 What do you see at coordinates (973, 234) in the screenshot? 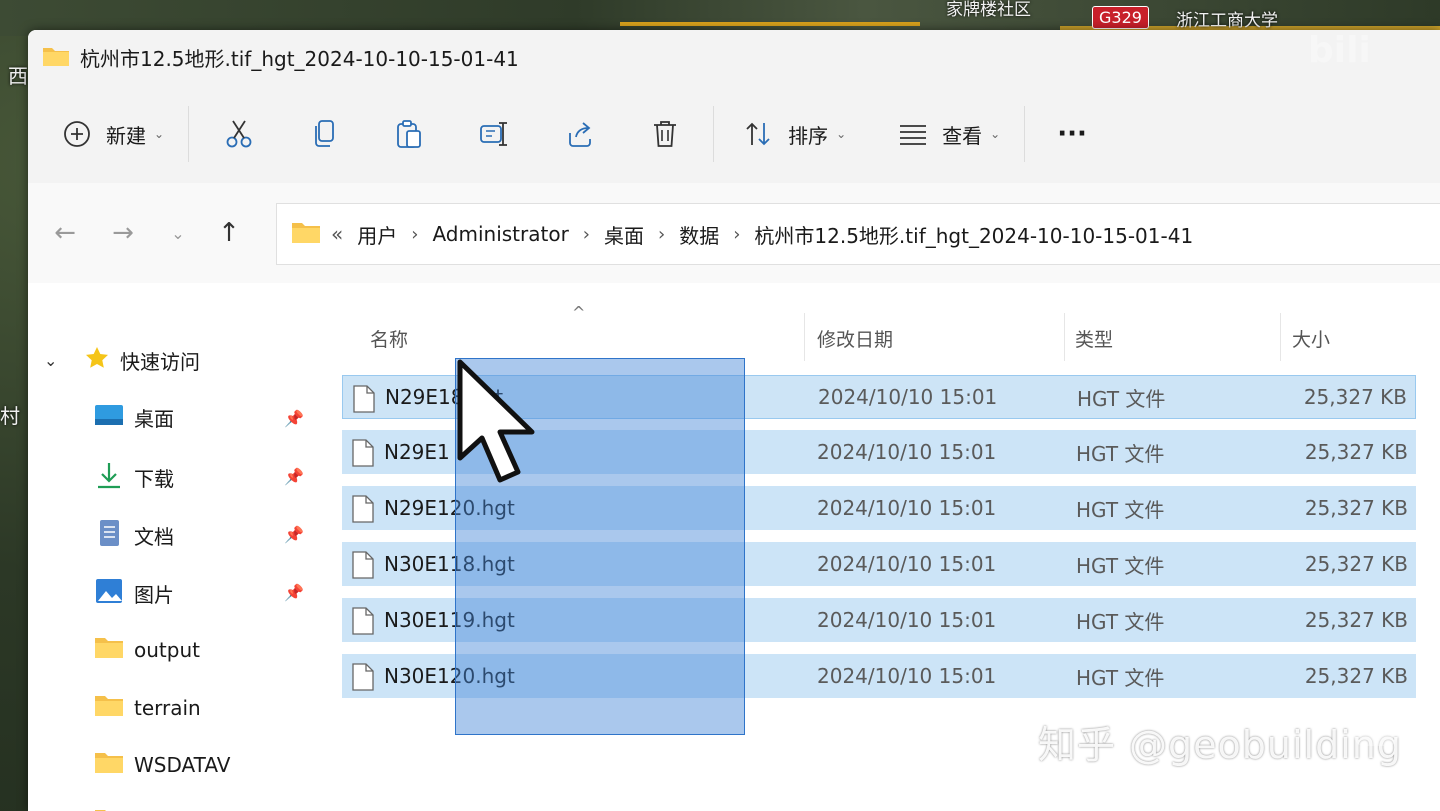
I see `breadcrumb-item: 杭州市12.5地形.tif_hgt_2024-10-10-15-01-41` at bounding box center [973, 234].